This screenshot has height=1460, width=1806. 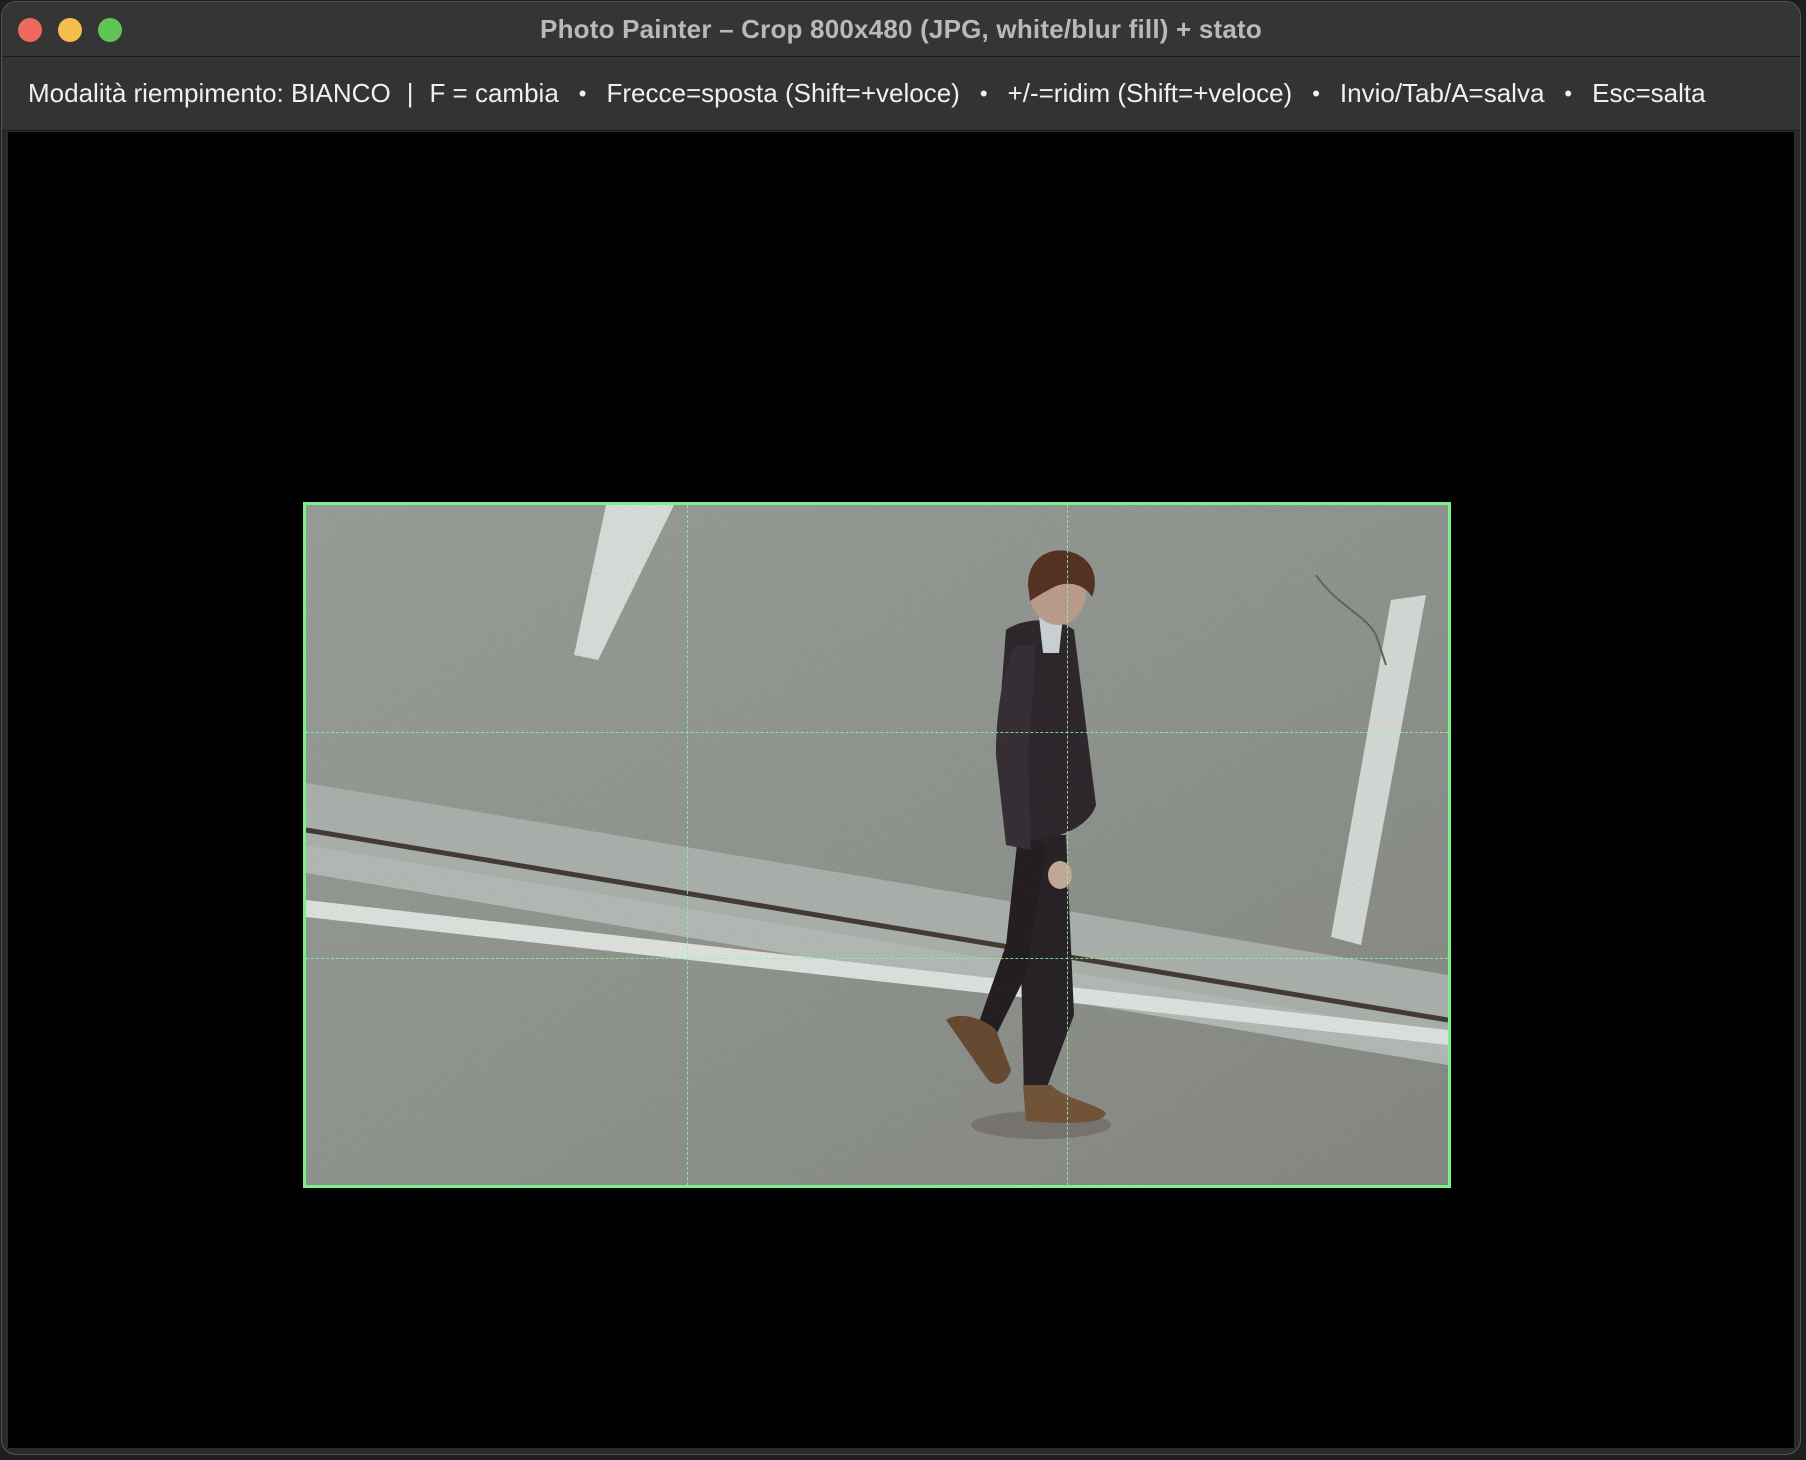 I want to click on hint-resize: +/-=ridim (Shift=+veloce), so click(x=1150, y=93).